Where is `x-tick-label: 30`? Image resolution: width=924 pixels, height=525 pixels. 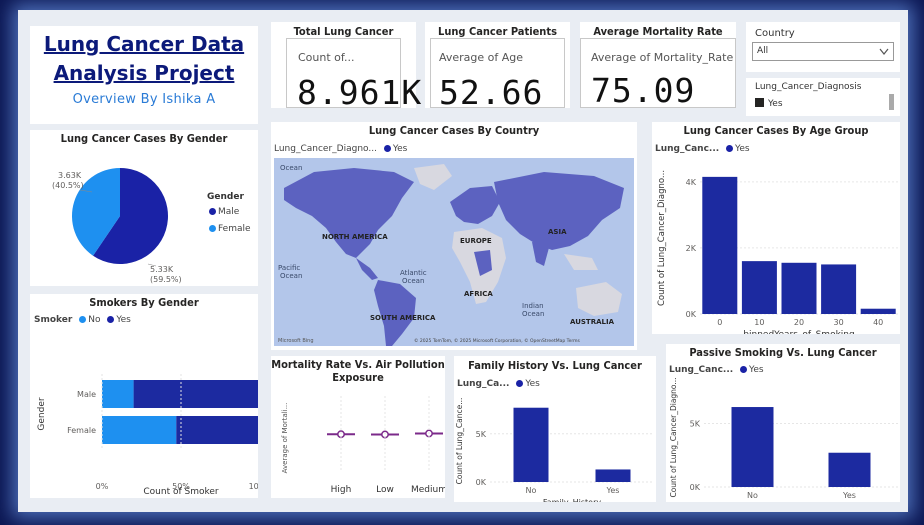 x-tick-label: 30 is located at coordinates (839, 322).